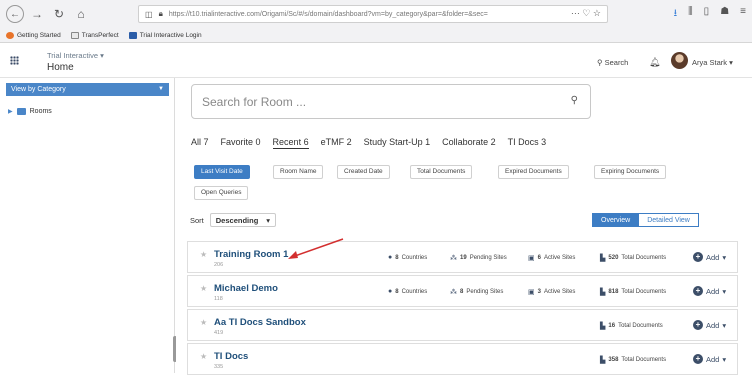 Image resolution: width=752 pixels, height=375 pixels. I want to click on room-row: ★ TI Docs 335 ▙ 358 Total Documents + Add ▾, so click(462, 359).